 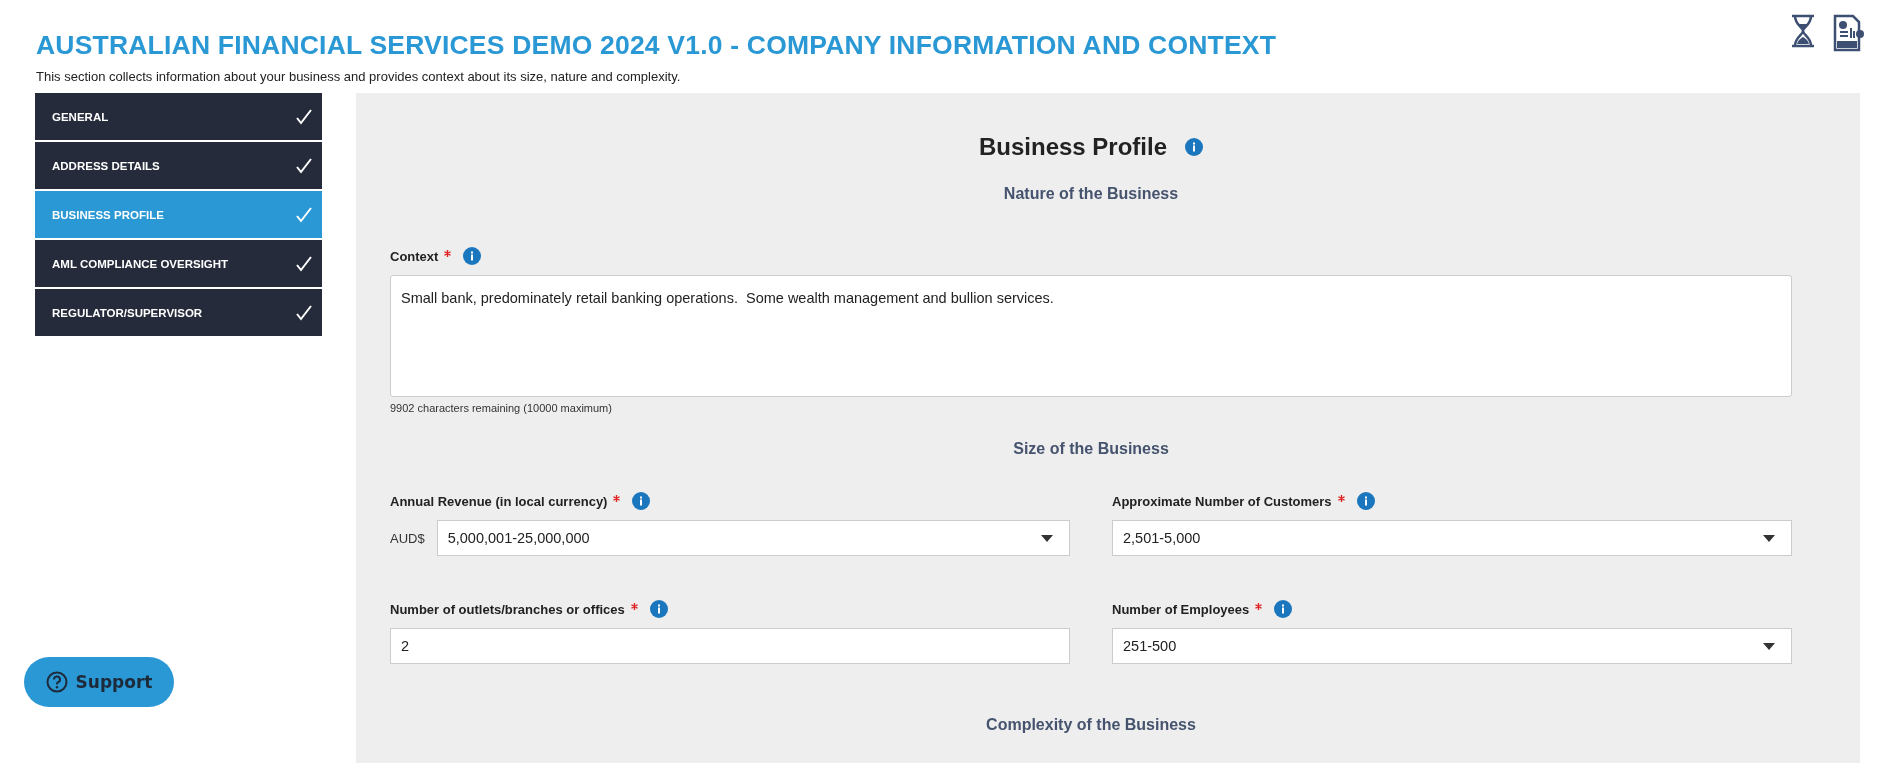 What do you see at coordinates (407, 538) in the screenshot?
I see `currency-prefix: AUD$` at bounding box center [407, 538].